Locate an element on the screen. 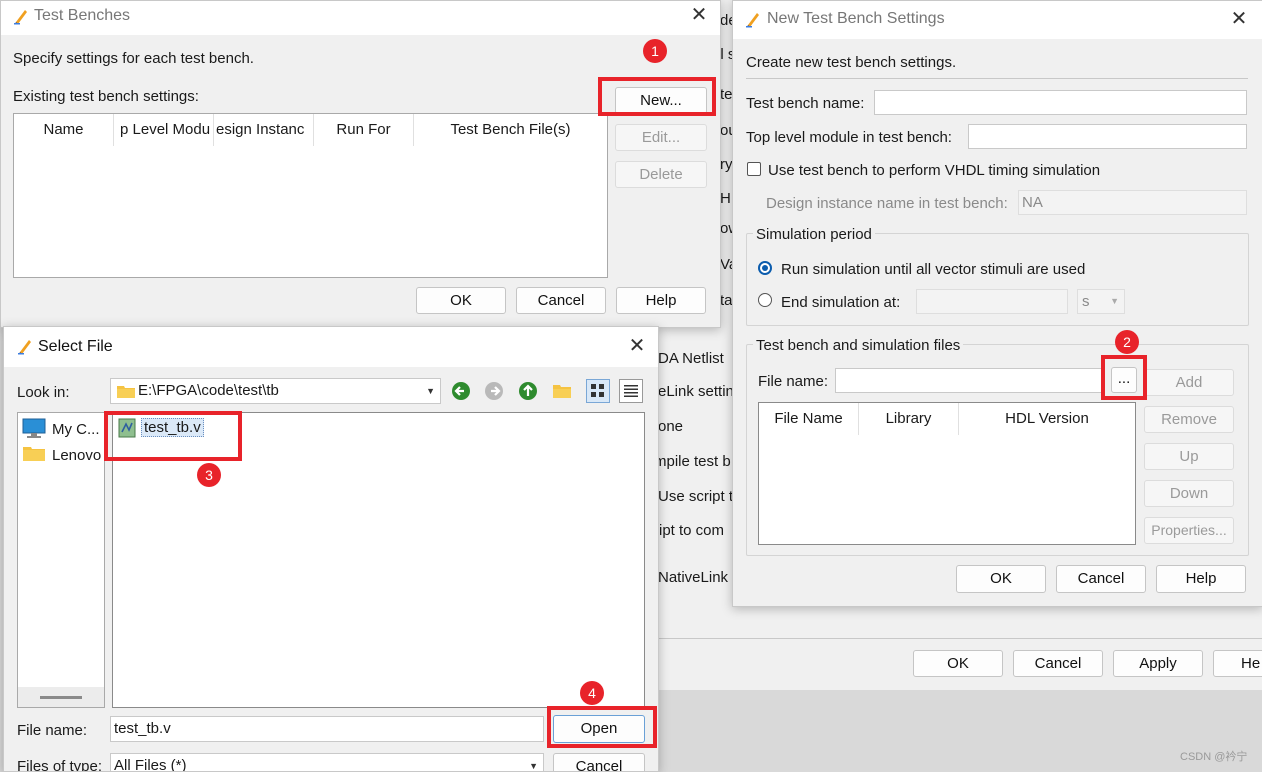  description: Create new test bench settings. is located at coordinates (851, 62).